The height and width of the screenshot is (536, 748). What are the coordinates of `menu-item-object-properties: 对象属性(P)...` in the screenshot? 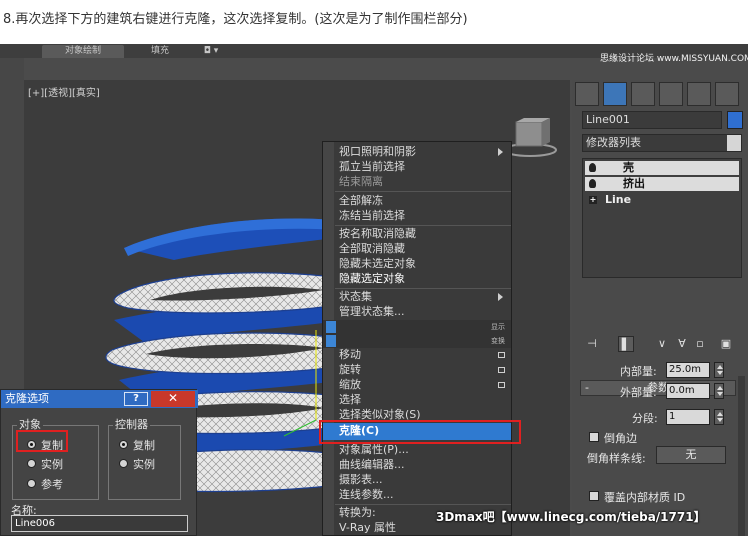 It's located at (374, 450).